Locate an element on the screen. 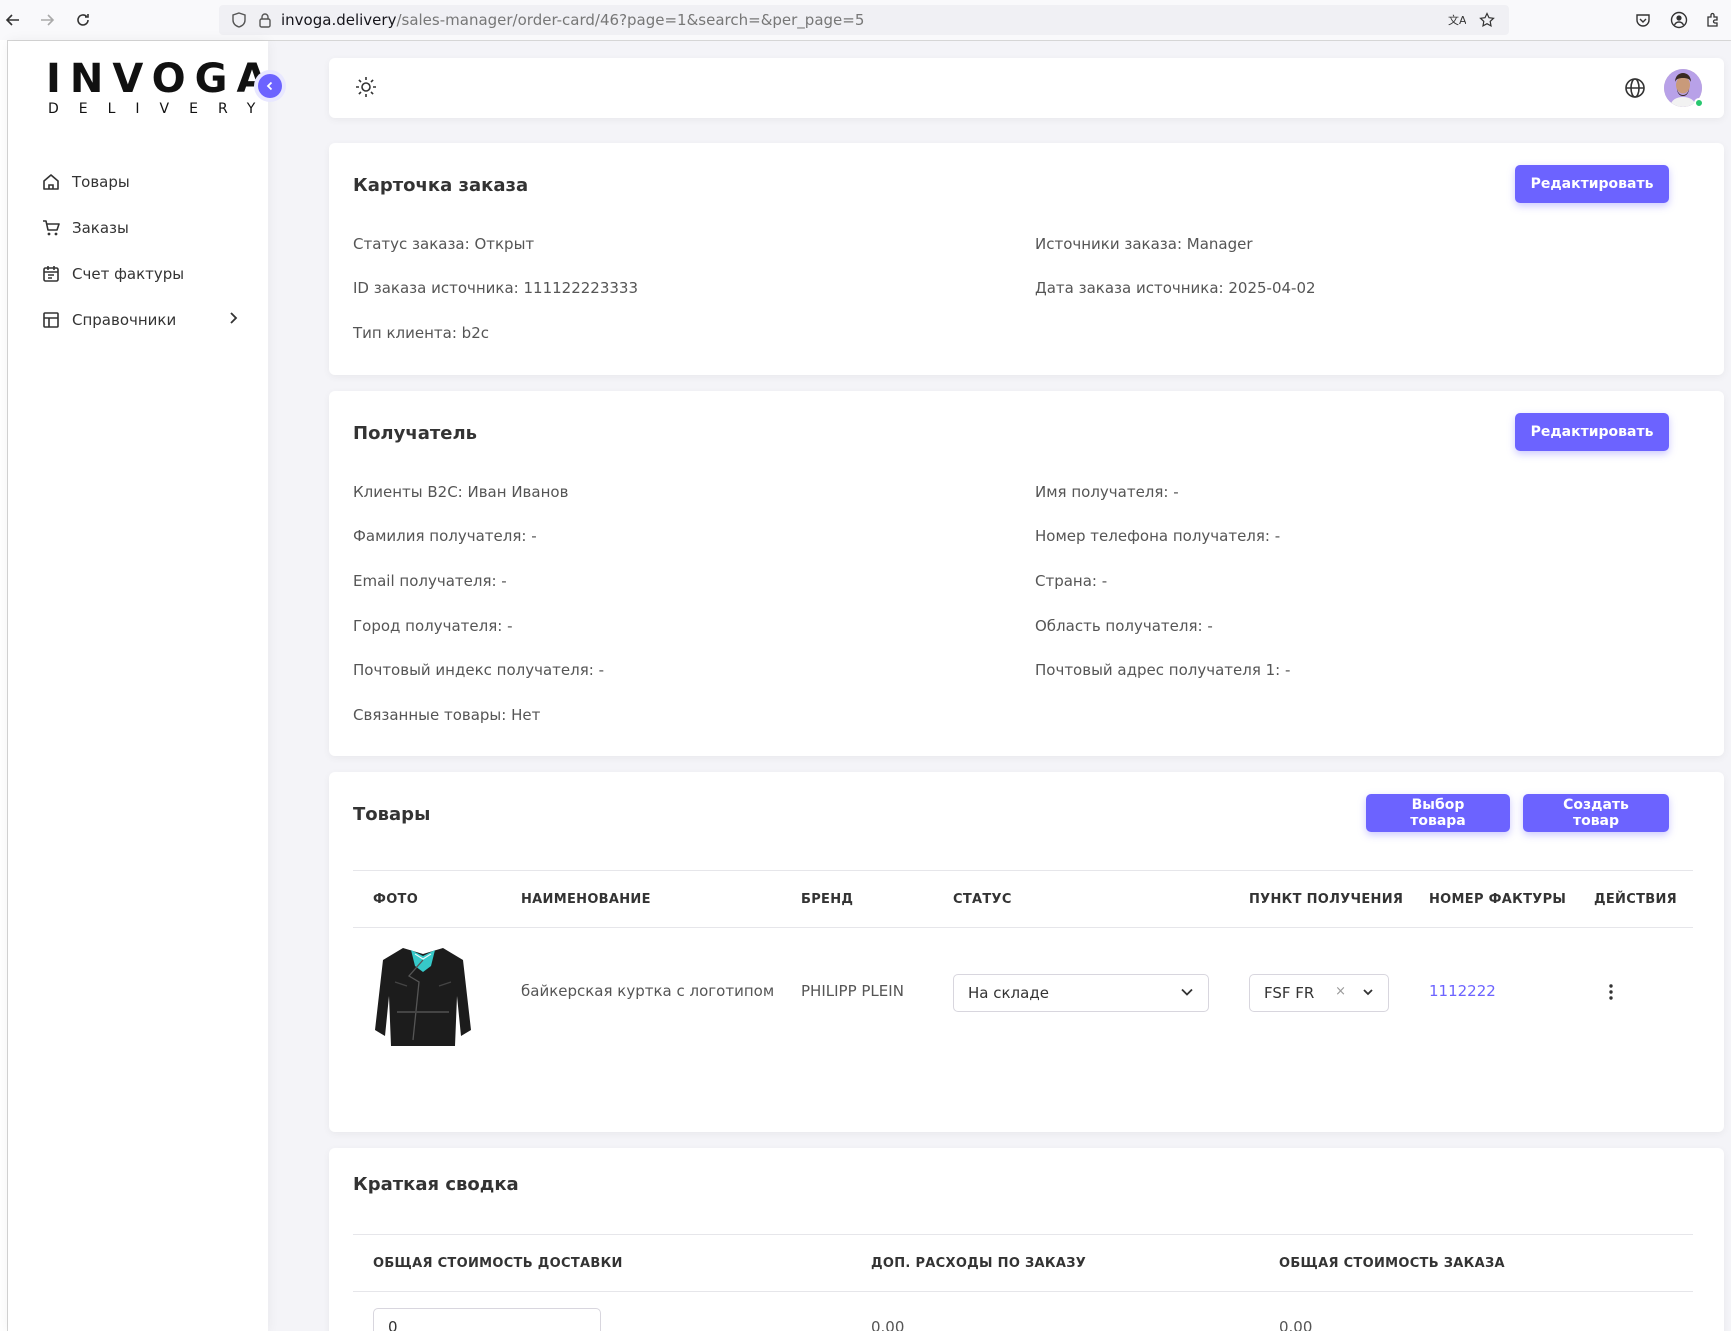 This screenshot has width=1731, height=1331. home-icon is located at coordinates (51, 182).